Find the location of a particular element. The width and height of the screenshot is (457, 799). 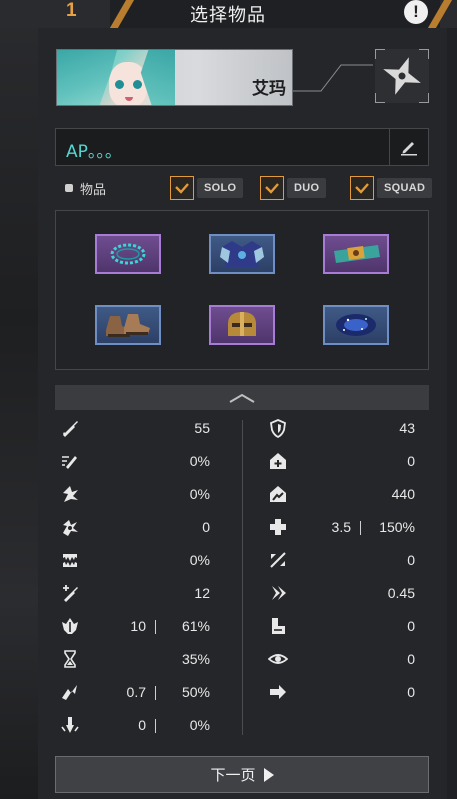

galaxy-orb-icon is located at coordinates (356, 325).